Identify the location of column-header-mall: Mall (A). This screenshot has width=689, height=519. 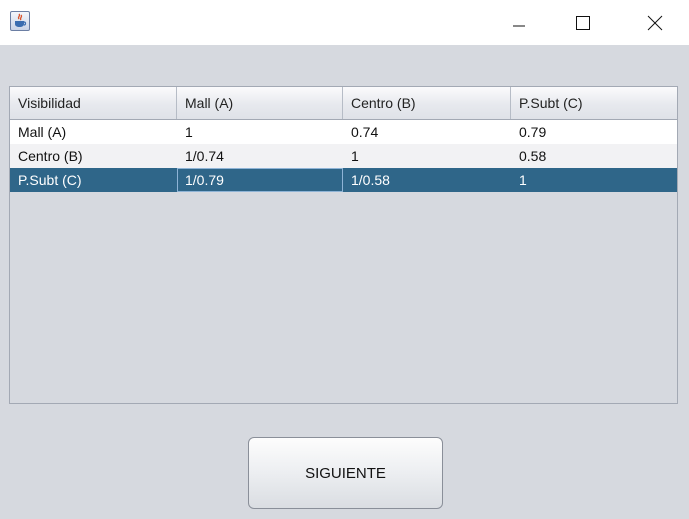
(260, 103).